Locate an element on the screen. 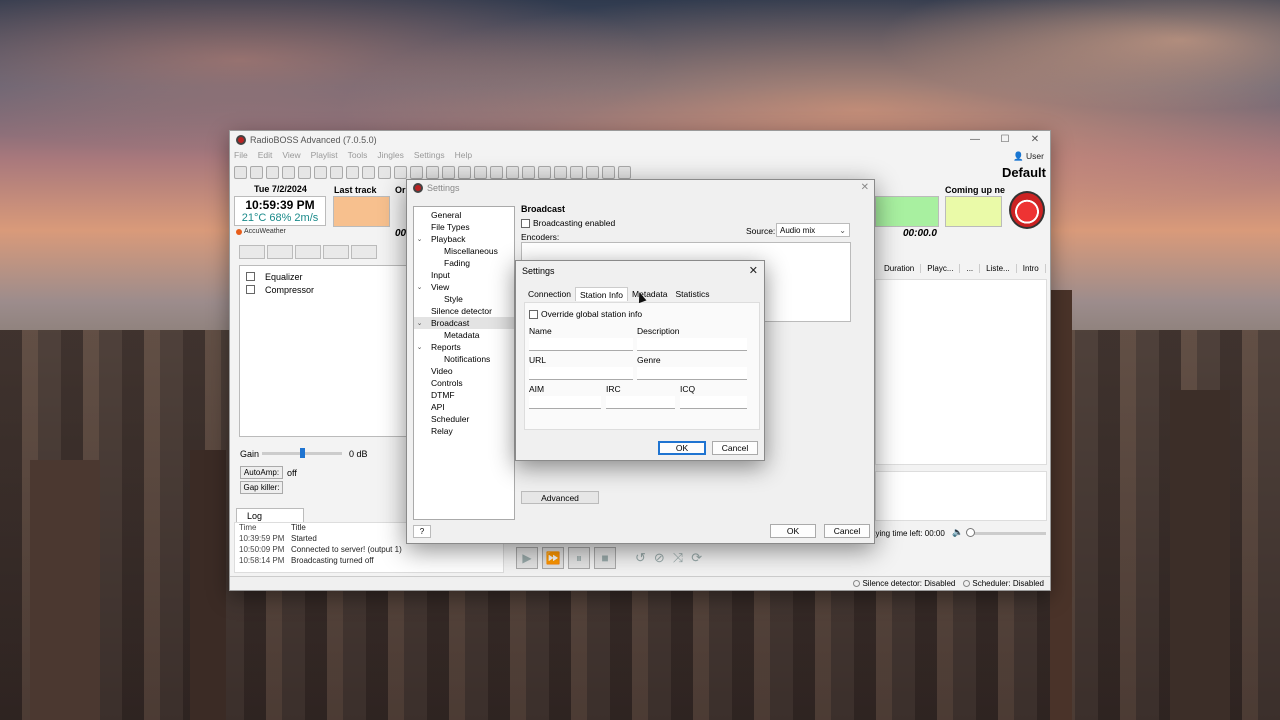 The height and width of the screenshot is (720, 1280). tab-metadata: Metadata is located at coordinates (649, 294).